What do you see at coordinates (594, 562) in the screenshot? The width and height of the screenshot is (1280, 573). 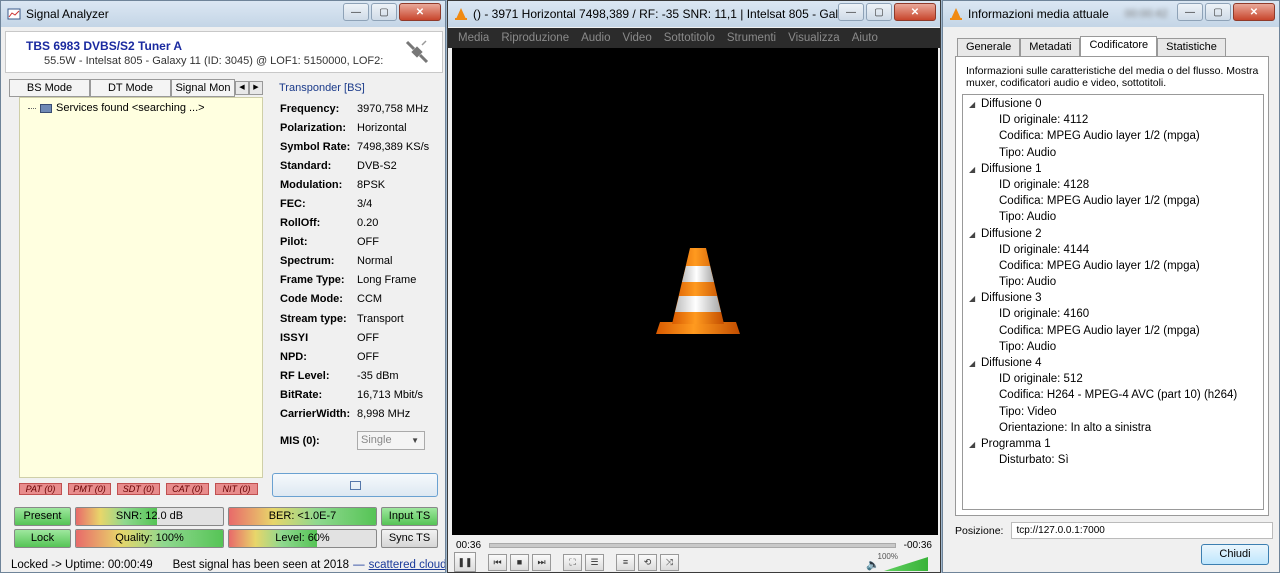 I see `extended-settings-icon: ☰` at bounding box center [594, 562].